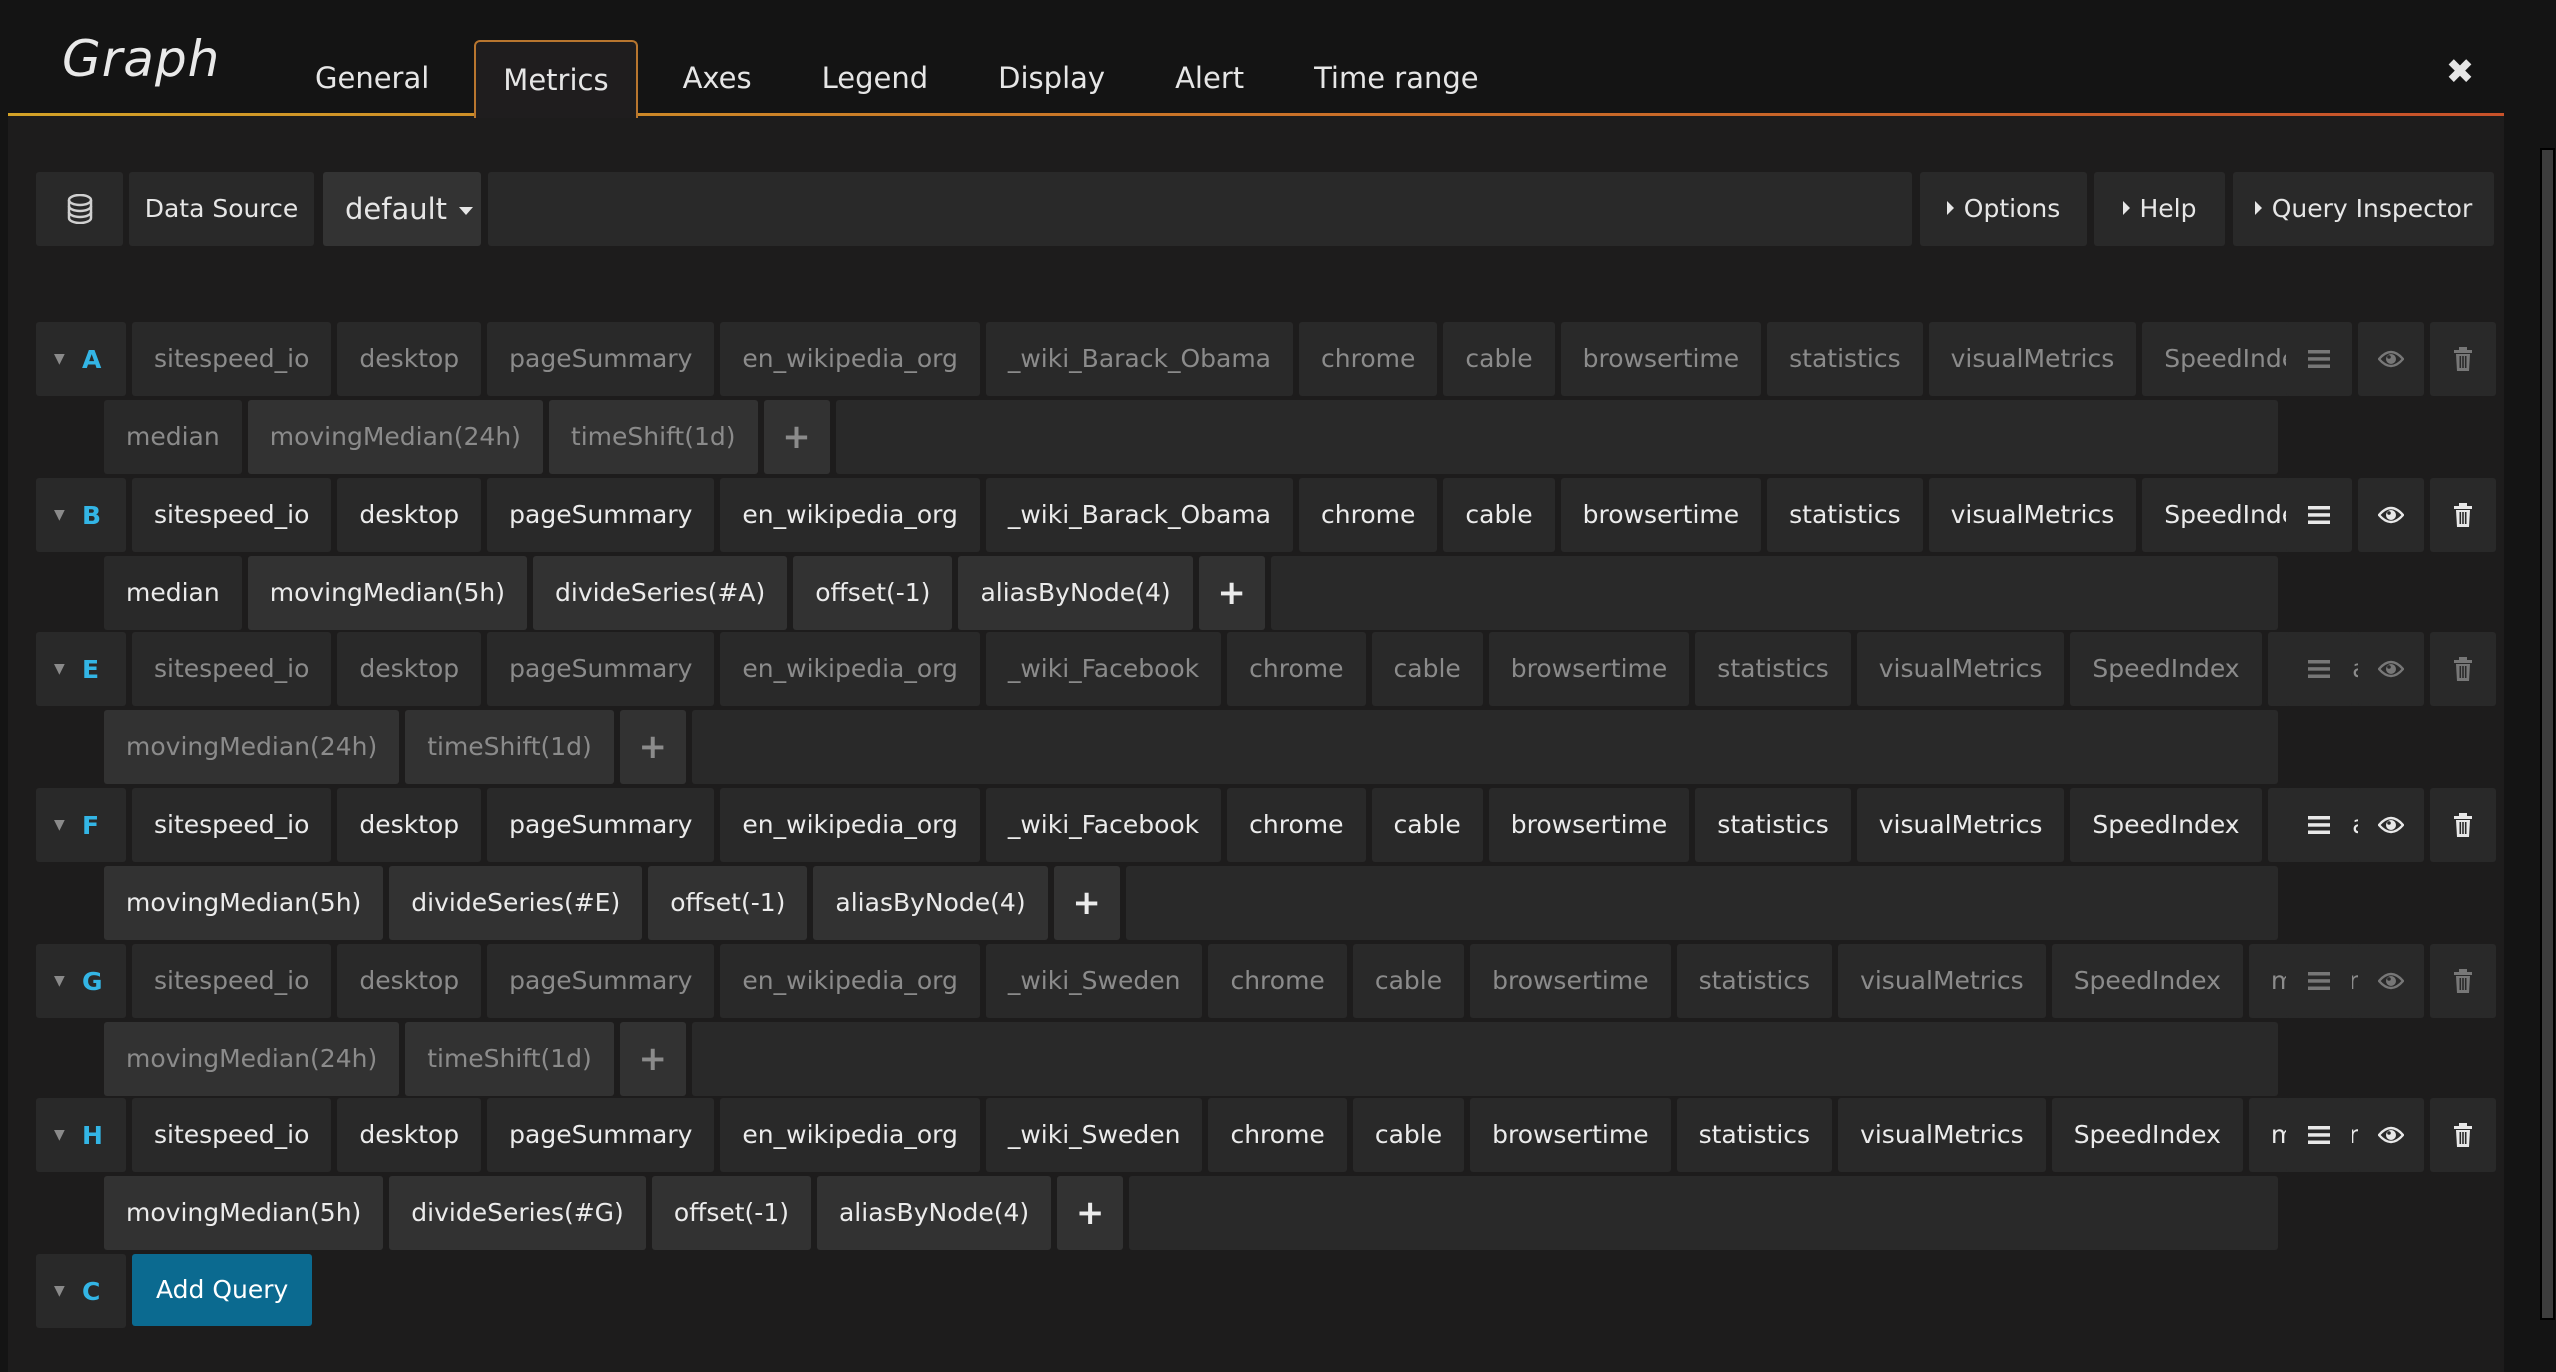 The image size is (2556, 1372). I want to click on query-ref-toggle: ▼ F, so click(81, 825).